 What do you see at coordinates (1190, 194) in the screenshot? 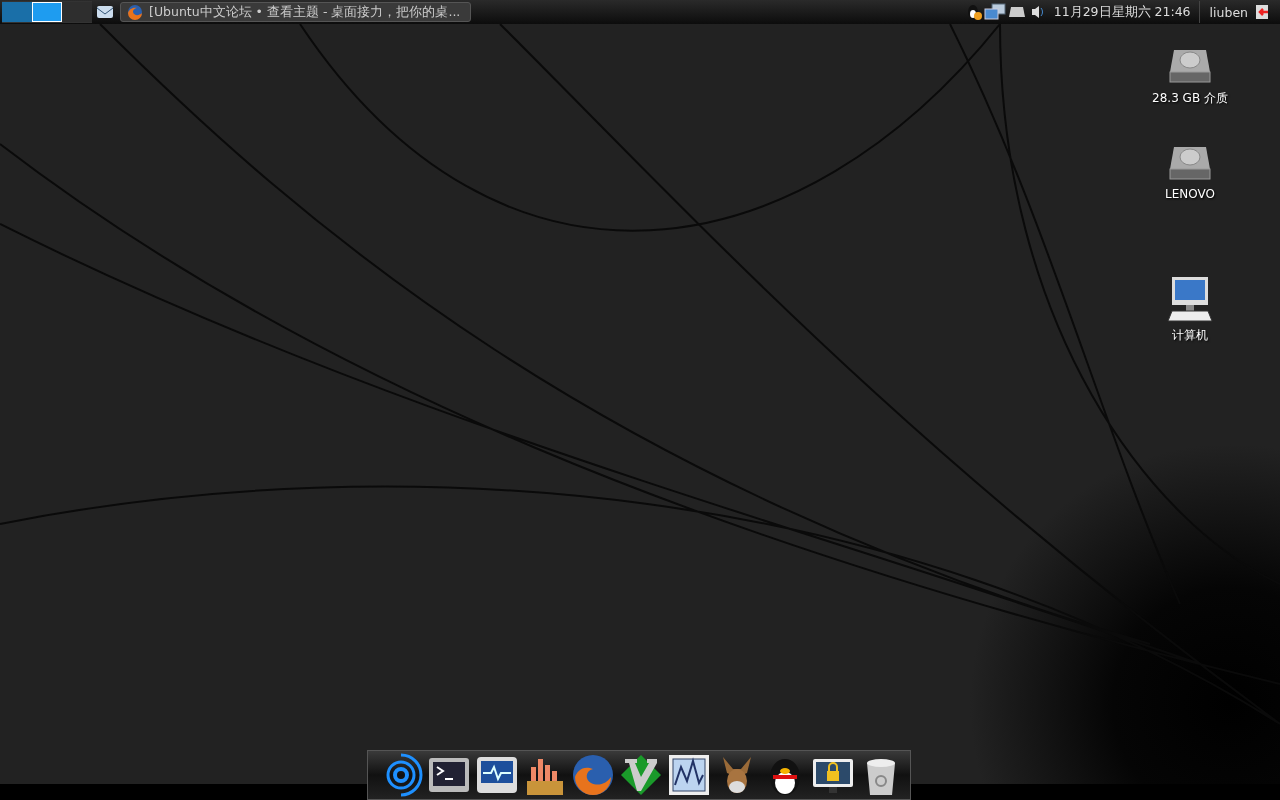
I see `desktop-icon-label: LENOVO` at bounding box center [1190, 194].